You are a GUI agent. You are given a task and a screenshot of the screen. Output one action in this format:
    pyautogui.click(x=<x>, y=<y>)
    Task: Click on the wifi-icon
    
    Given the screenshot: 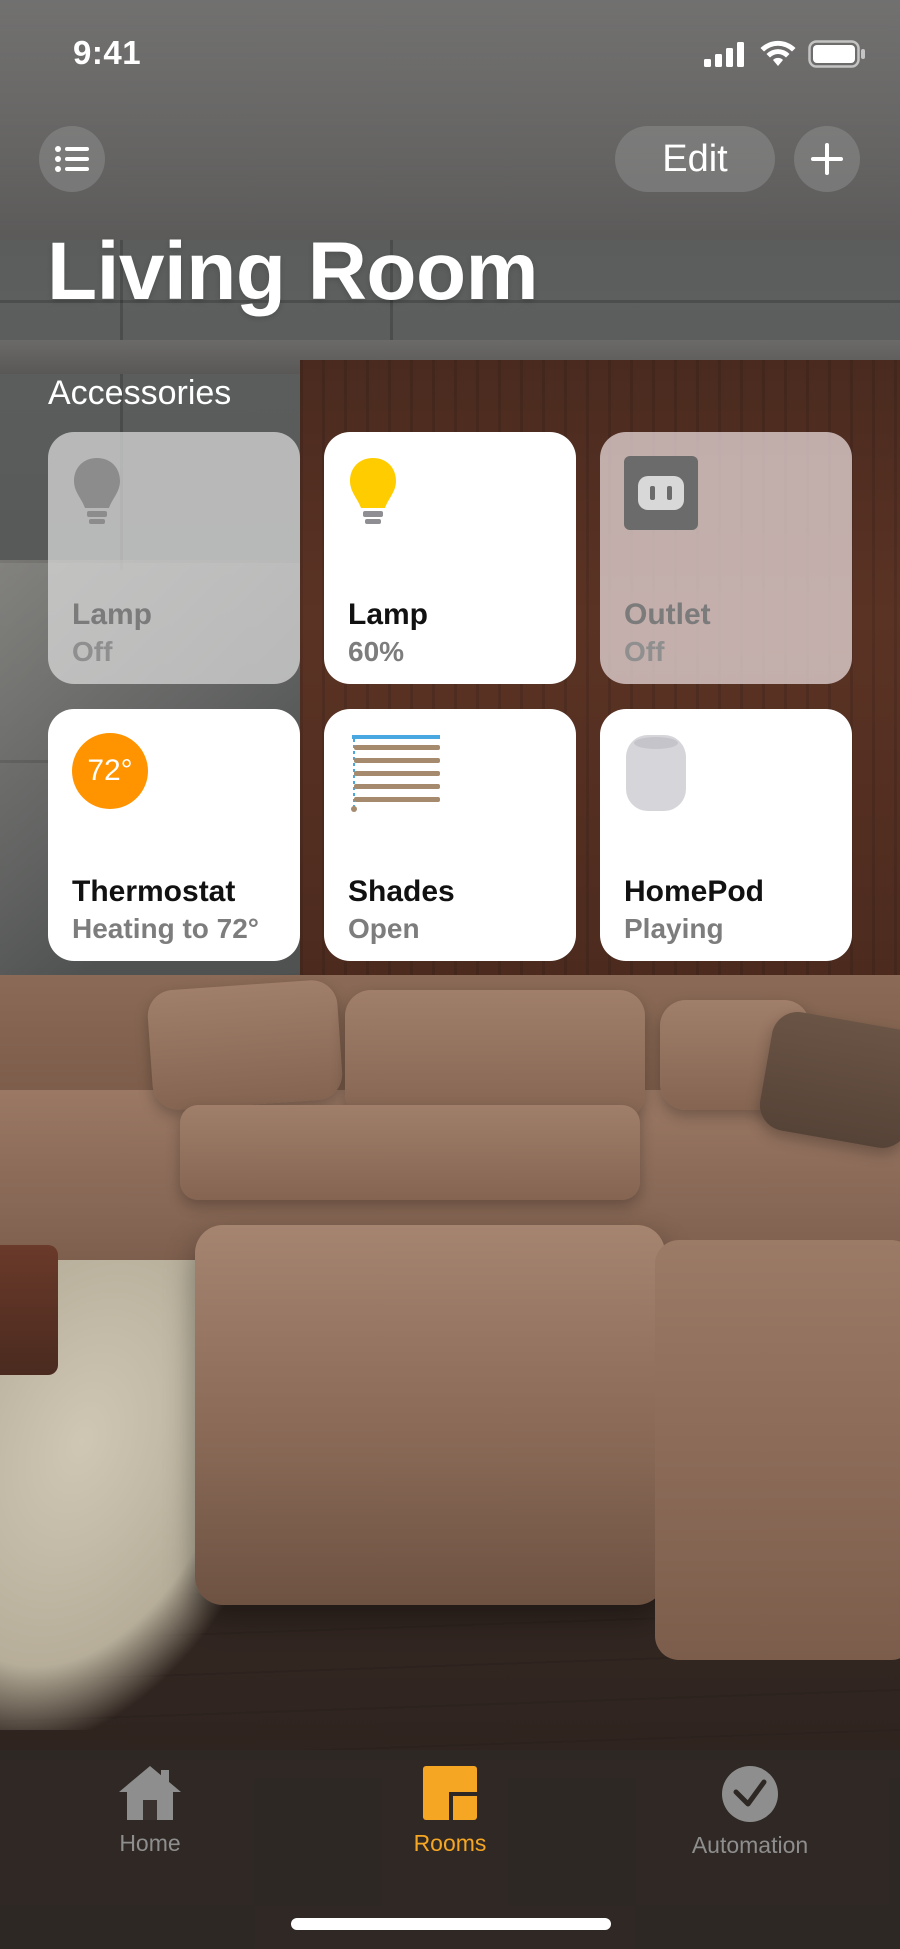 What is the action you would take?
    pyautogui.click(x=778, y=53)
    